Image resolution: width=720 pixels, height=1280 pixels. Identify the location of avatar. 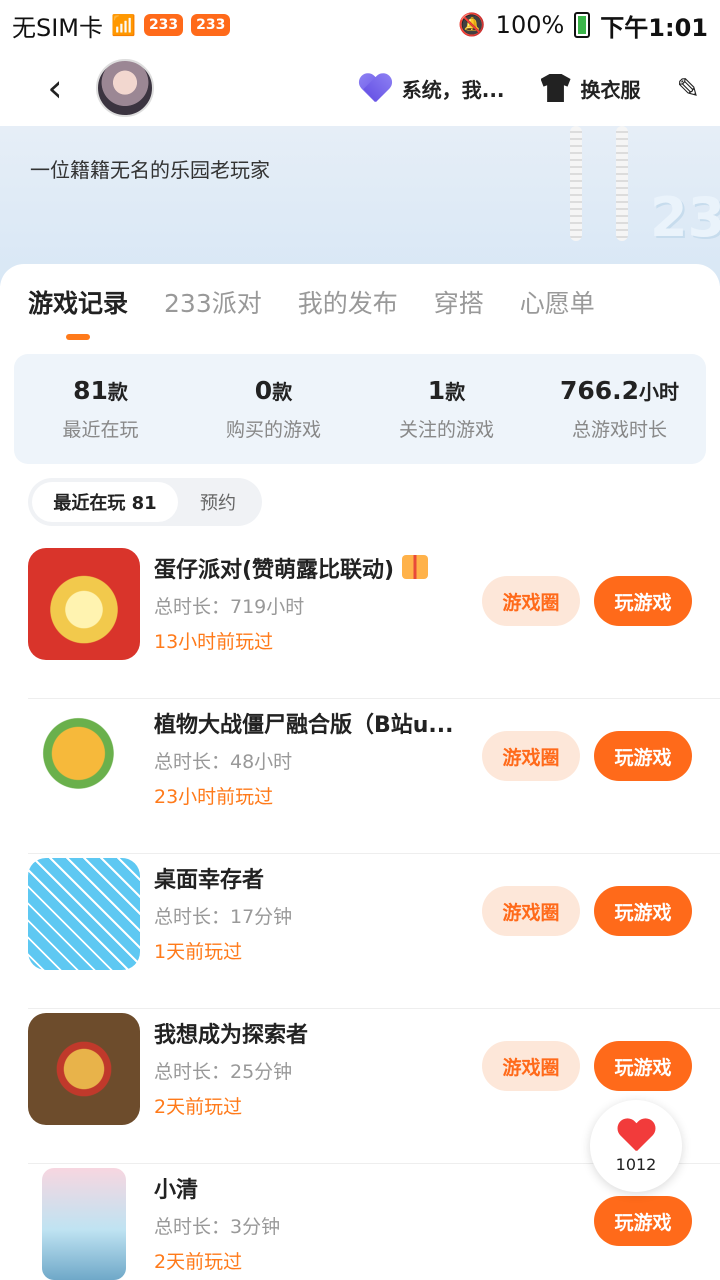
(125, 88).